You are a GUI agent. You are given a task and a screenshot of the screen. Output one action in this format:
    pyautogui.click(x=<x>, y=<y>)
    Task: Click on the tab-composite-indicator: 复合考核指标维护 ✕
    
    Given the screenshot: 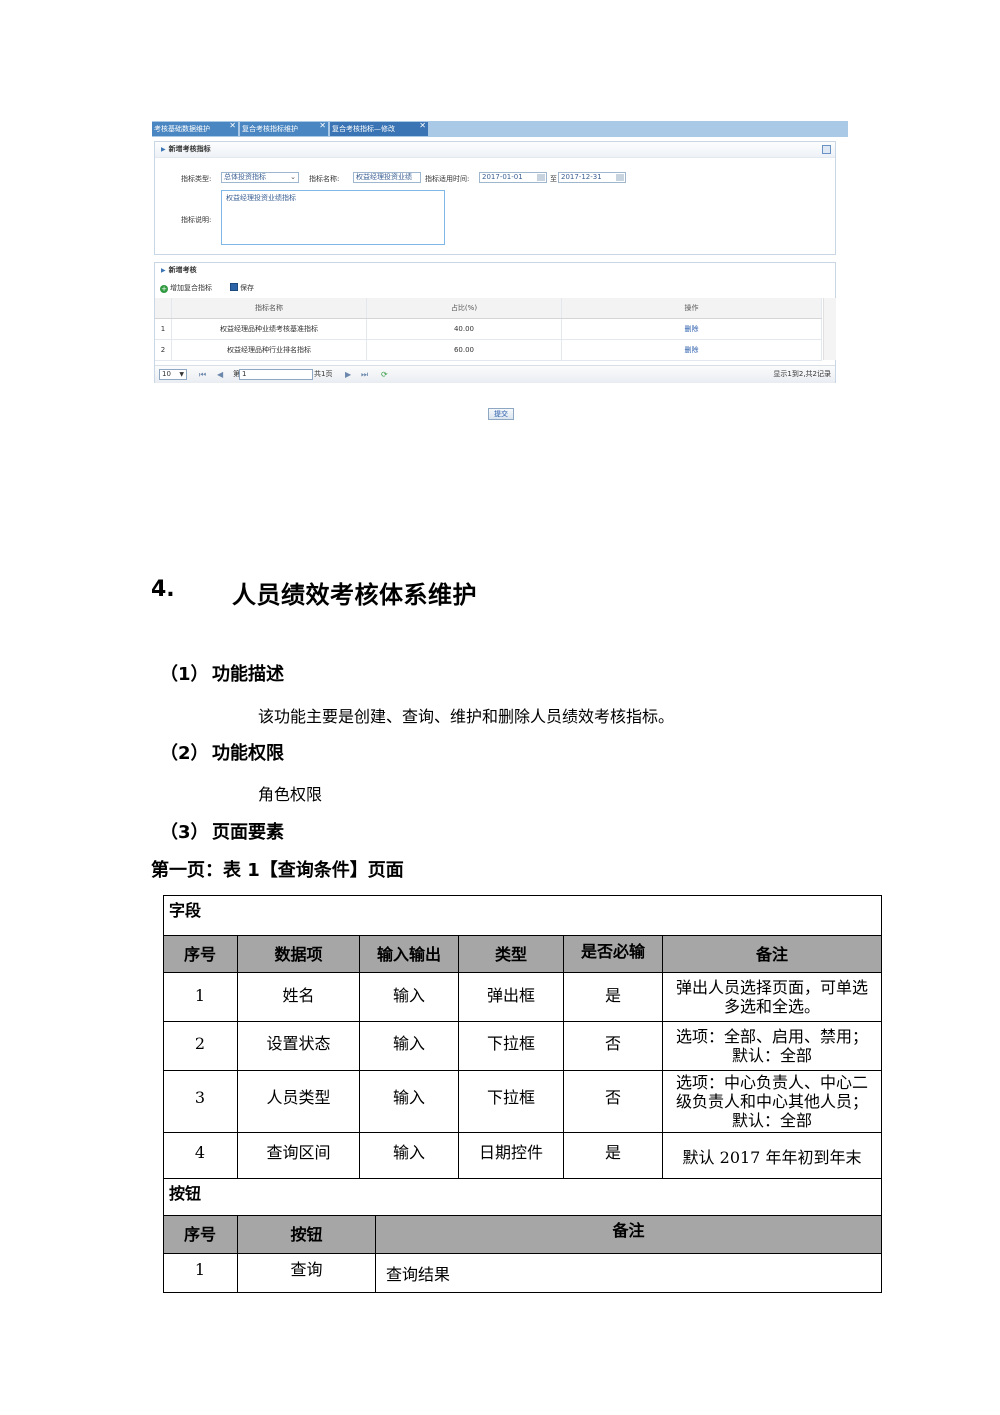 What is the action you would take?
    pyautogui.click(x=284, y=127)
    